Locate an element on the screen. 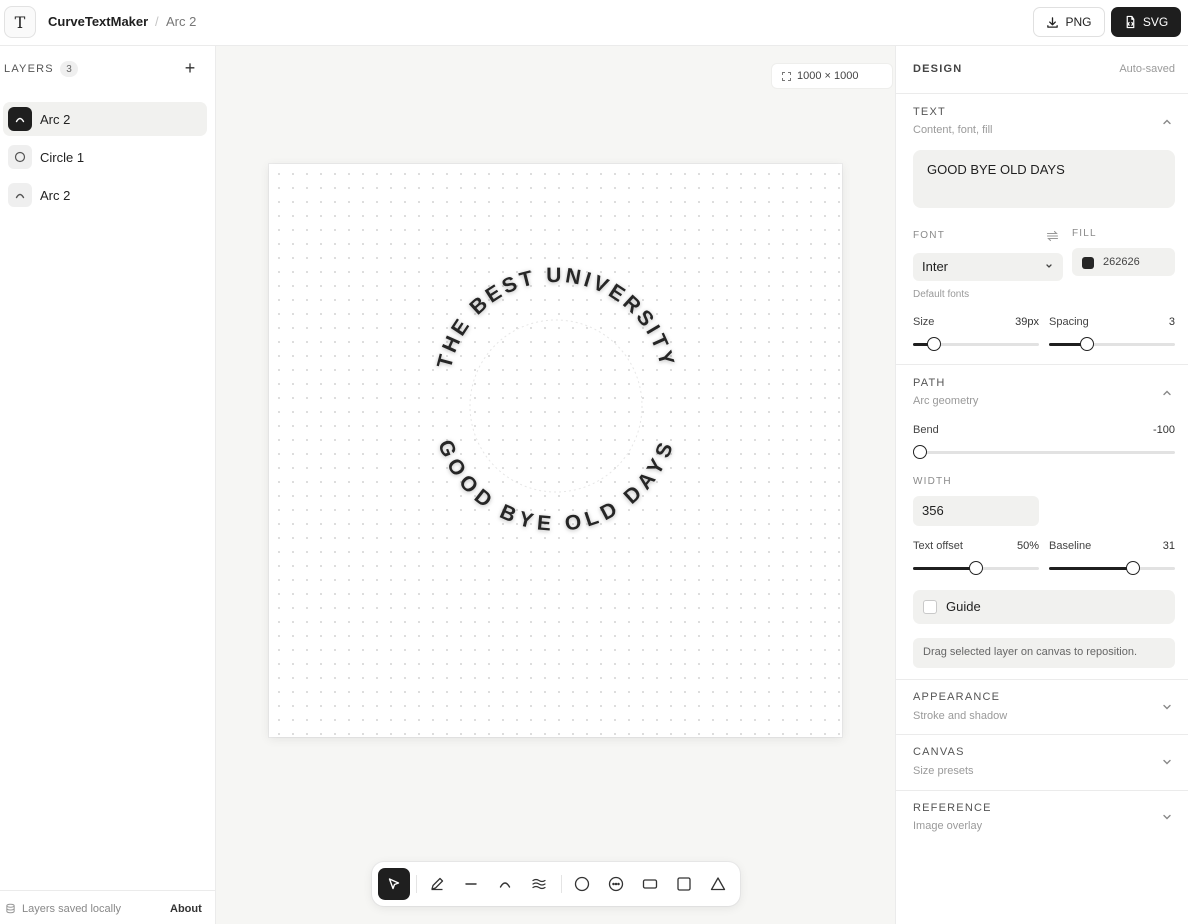 The width and height of the screenshot is (1188, 924). width-label: WIDTH is located at coordinates (932, 481).